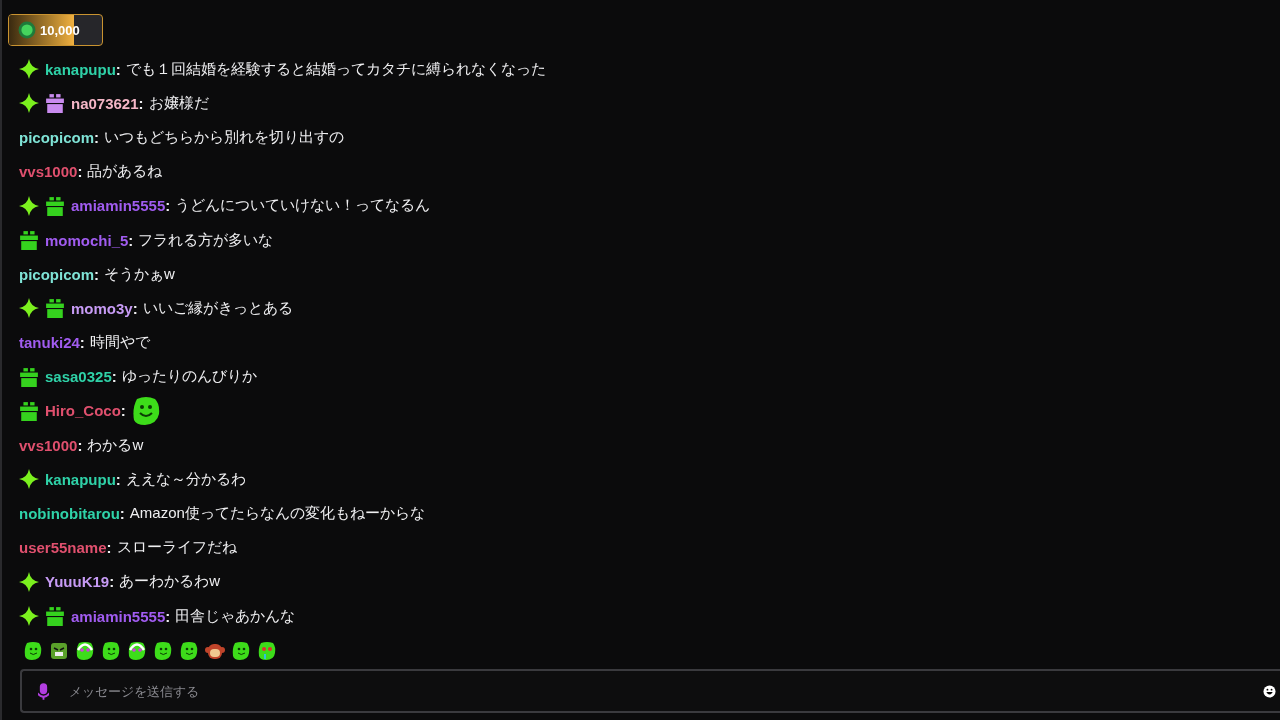  Describe the element at coordinates (1269, 691) in the screenshot. I see `emoji-icon` at that location.